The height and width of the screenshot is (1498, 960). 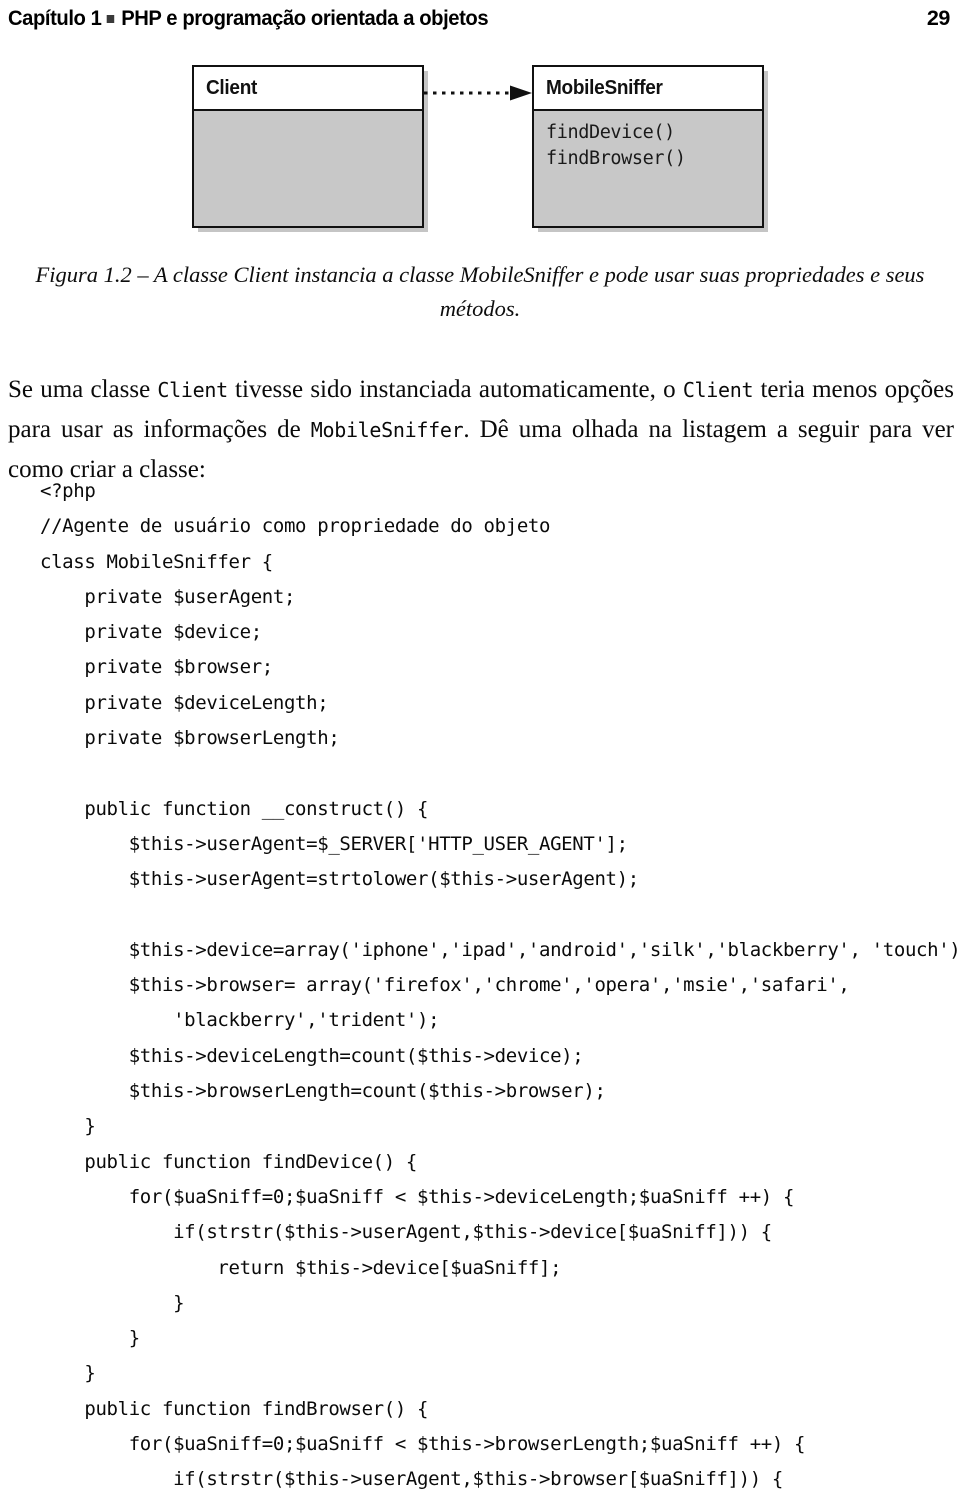 I want to click on uml-method-label: findBrowser(), so click(x=616, y=158).